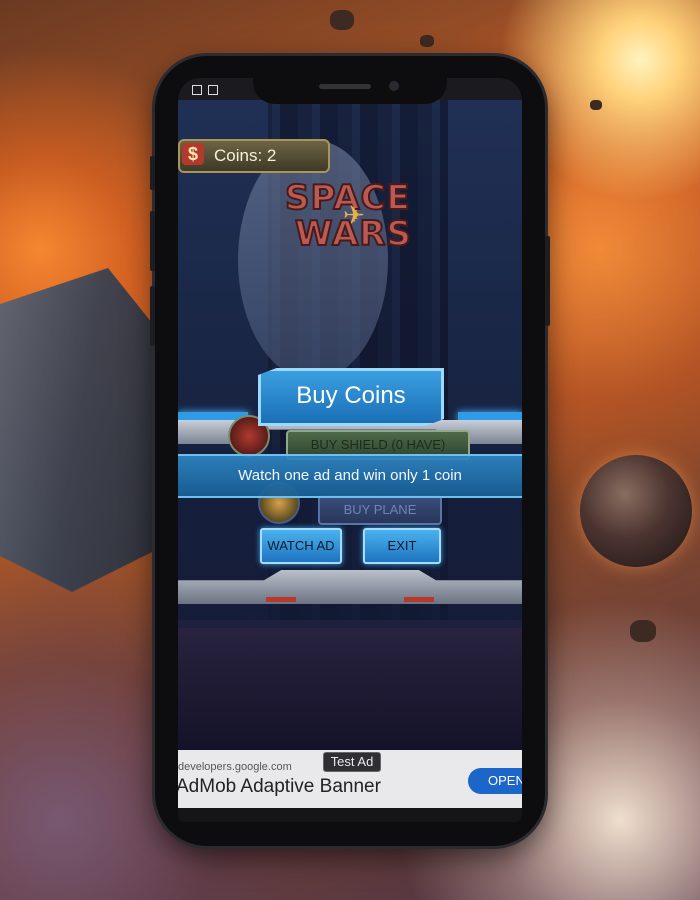 The image size is (700, 900). I want to click on buy-plane-button: BUY PLANE, so click(380, 510).